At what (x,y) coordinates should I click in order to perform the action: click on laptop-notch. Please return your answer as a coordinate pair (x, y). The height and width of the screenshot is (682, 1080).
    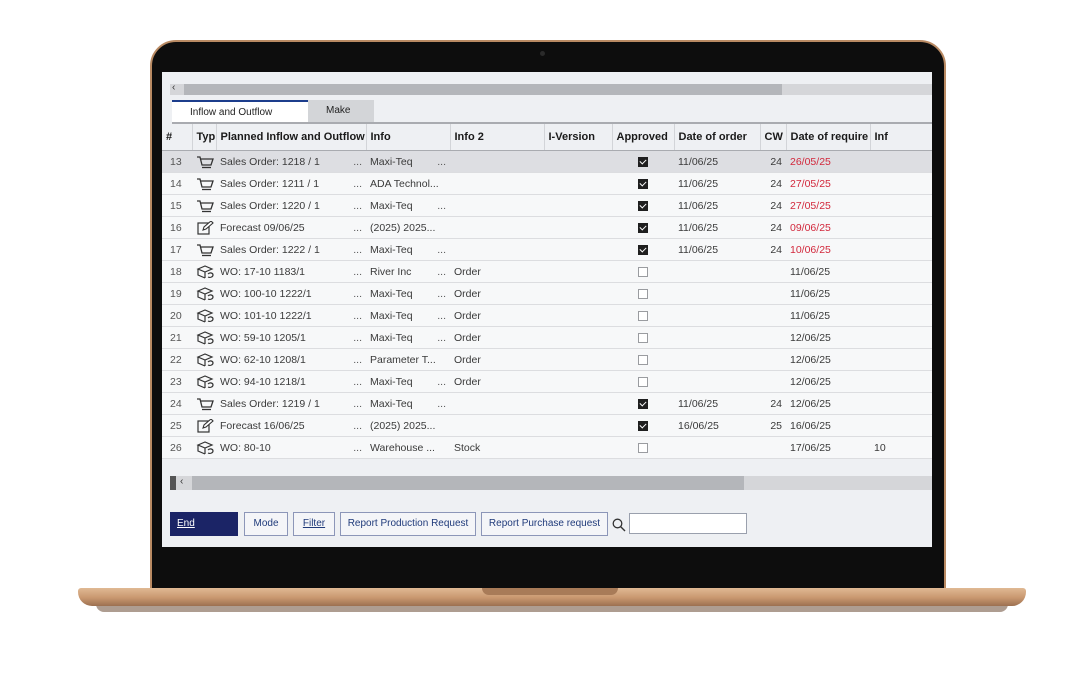
    Looking at the image, I should click on (550, 591).